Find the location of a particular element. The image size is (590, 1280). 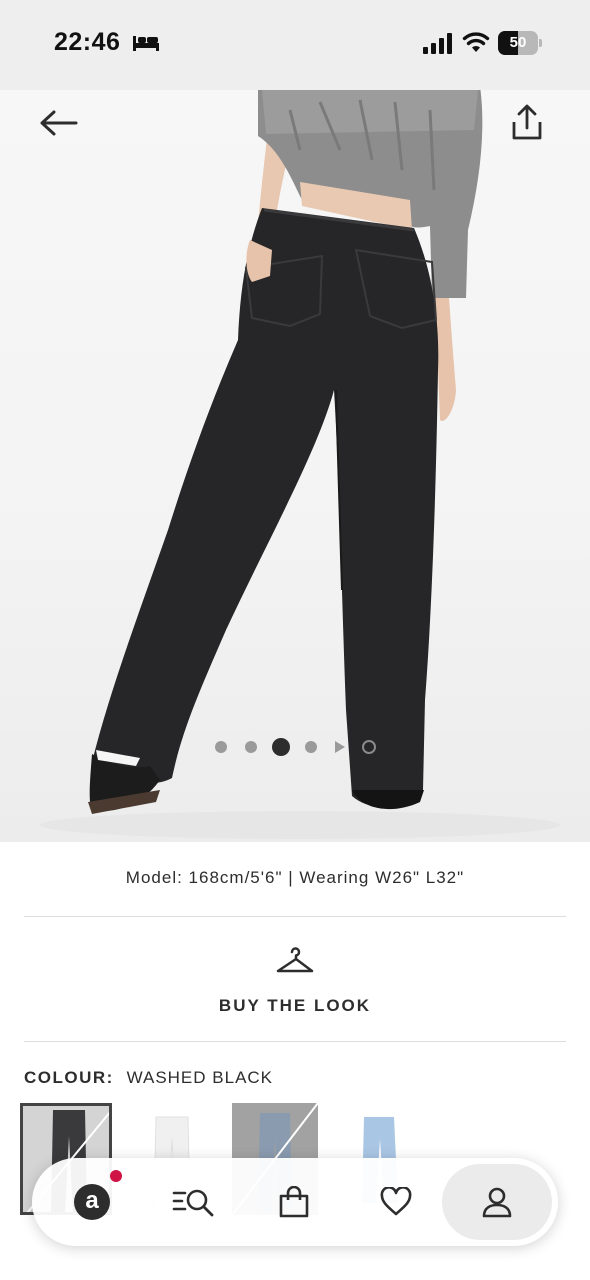

asos-logo-icon: a is located at coordinates (92, 1202).